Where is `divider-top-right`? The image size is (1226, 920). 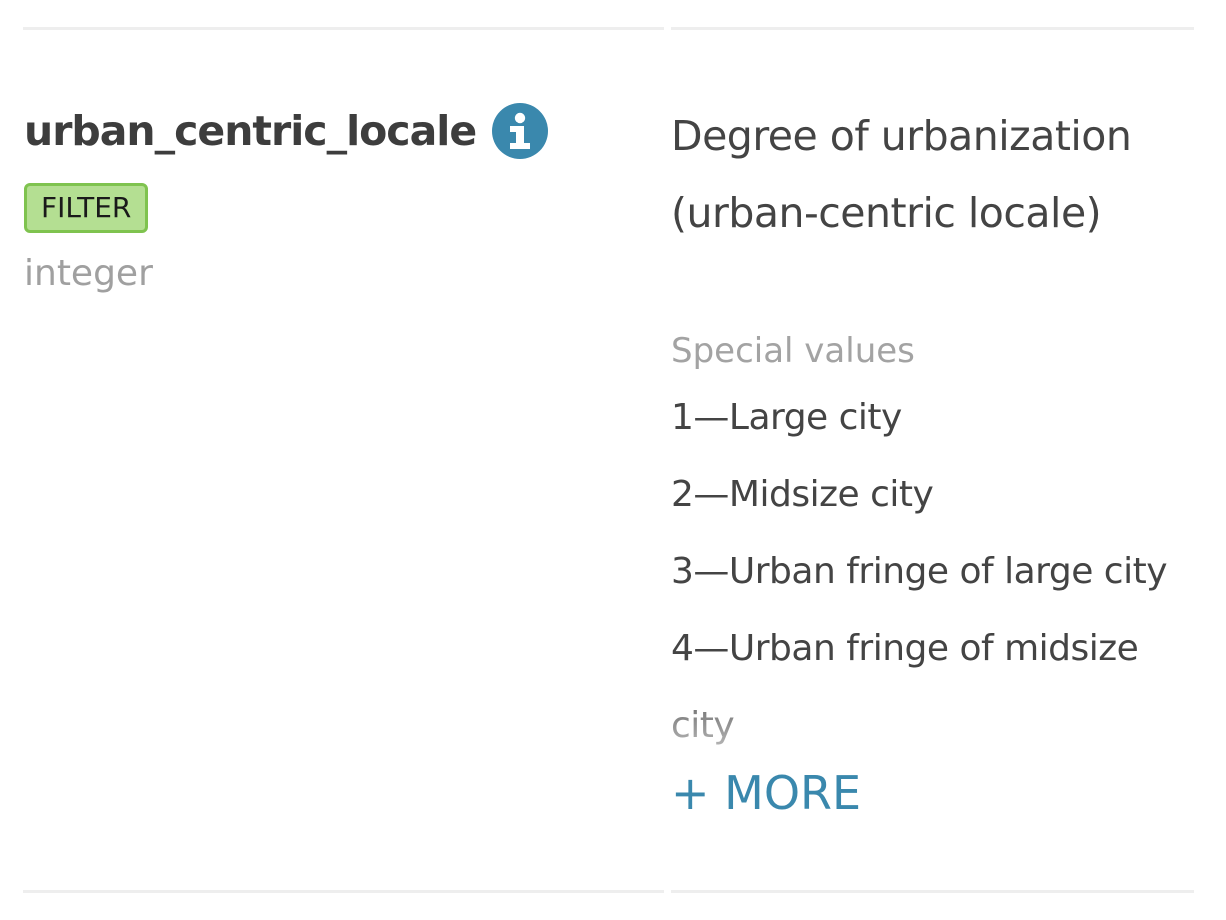 divider-top-right is located at coordinates (932, 28).